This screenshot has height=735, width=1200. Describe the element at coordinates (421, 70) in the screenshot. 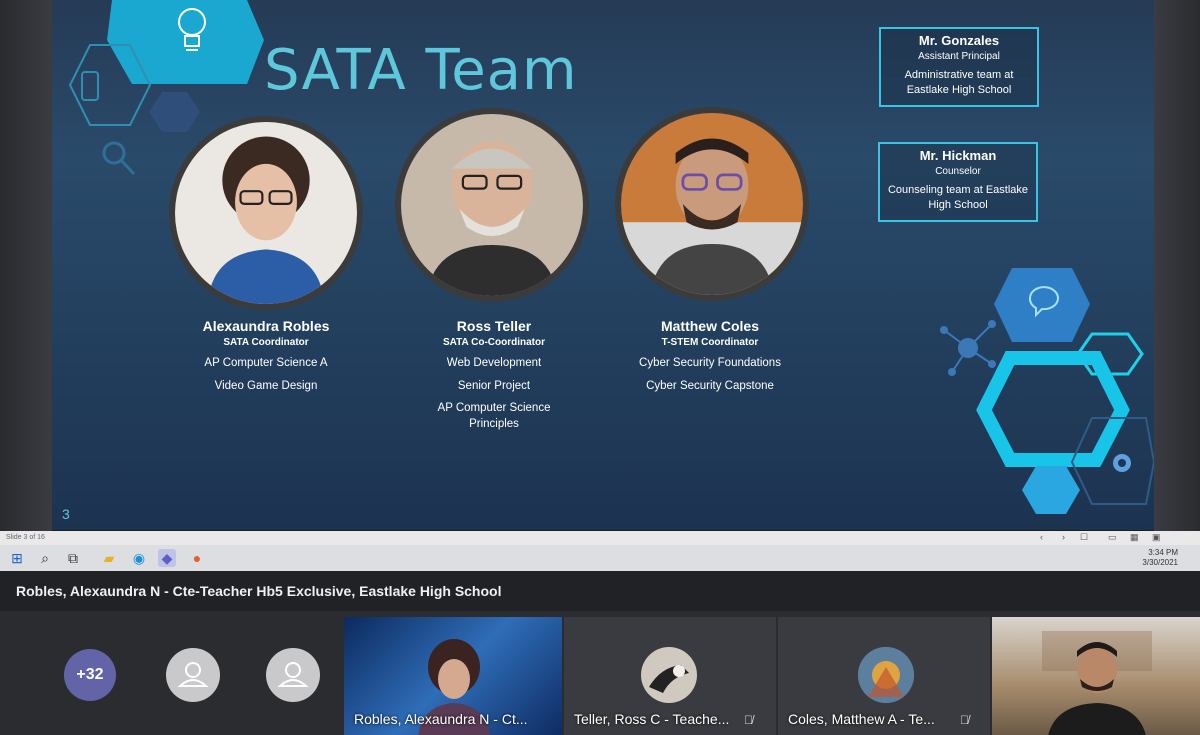

I see `slide-title: SATA Team` at that location.